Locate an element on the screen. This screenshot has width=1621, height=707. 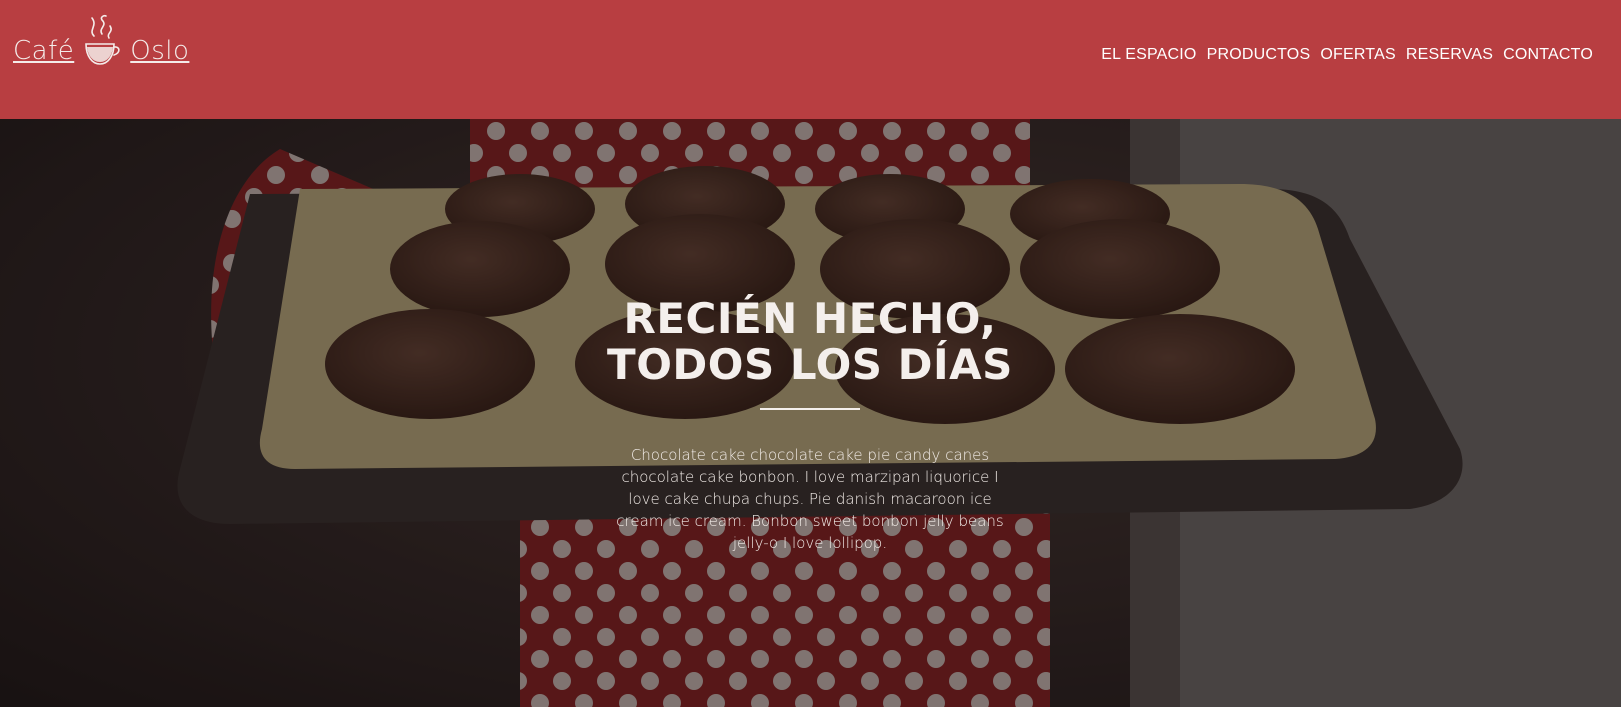
hero-title: RECIÉN HECHO, TODOS LOS DÍAS is located at coordinates (810, 342).